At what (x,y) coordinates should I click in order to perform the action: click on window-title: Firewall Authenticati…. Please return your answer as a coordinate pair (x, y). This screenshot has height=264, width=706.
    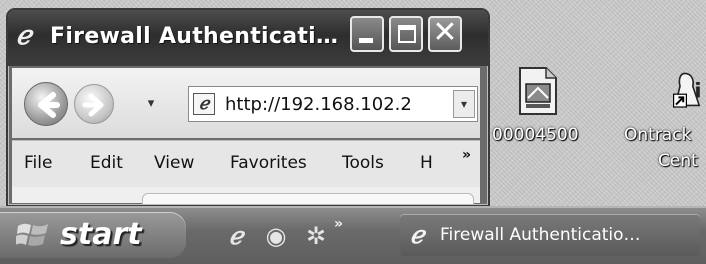
    Looking at the image, I should click on (194, 36).